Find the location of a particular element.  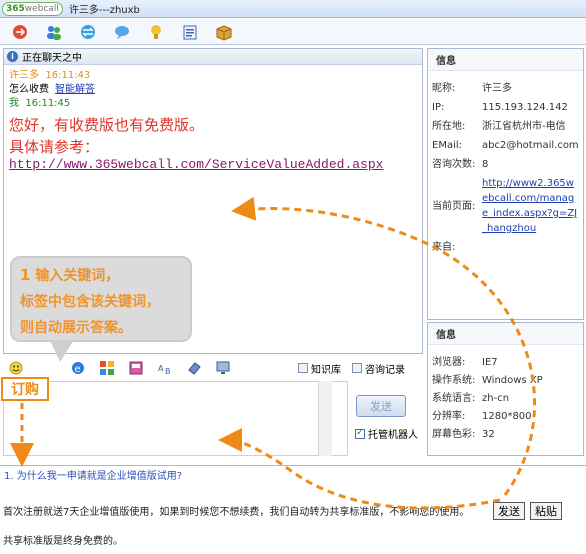

history-link: 咨询记录 is located at coordinates (378, 368).